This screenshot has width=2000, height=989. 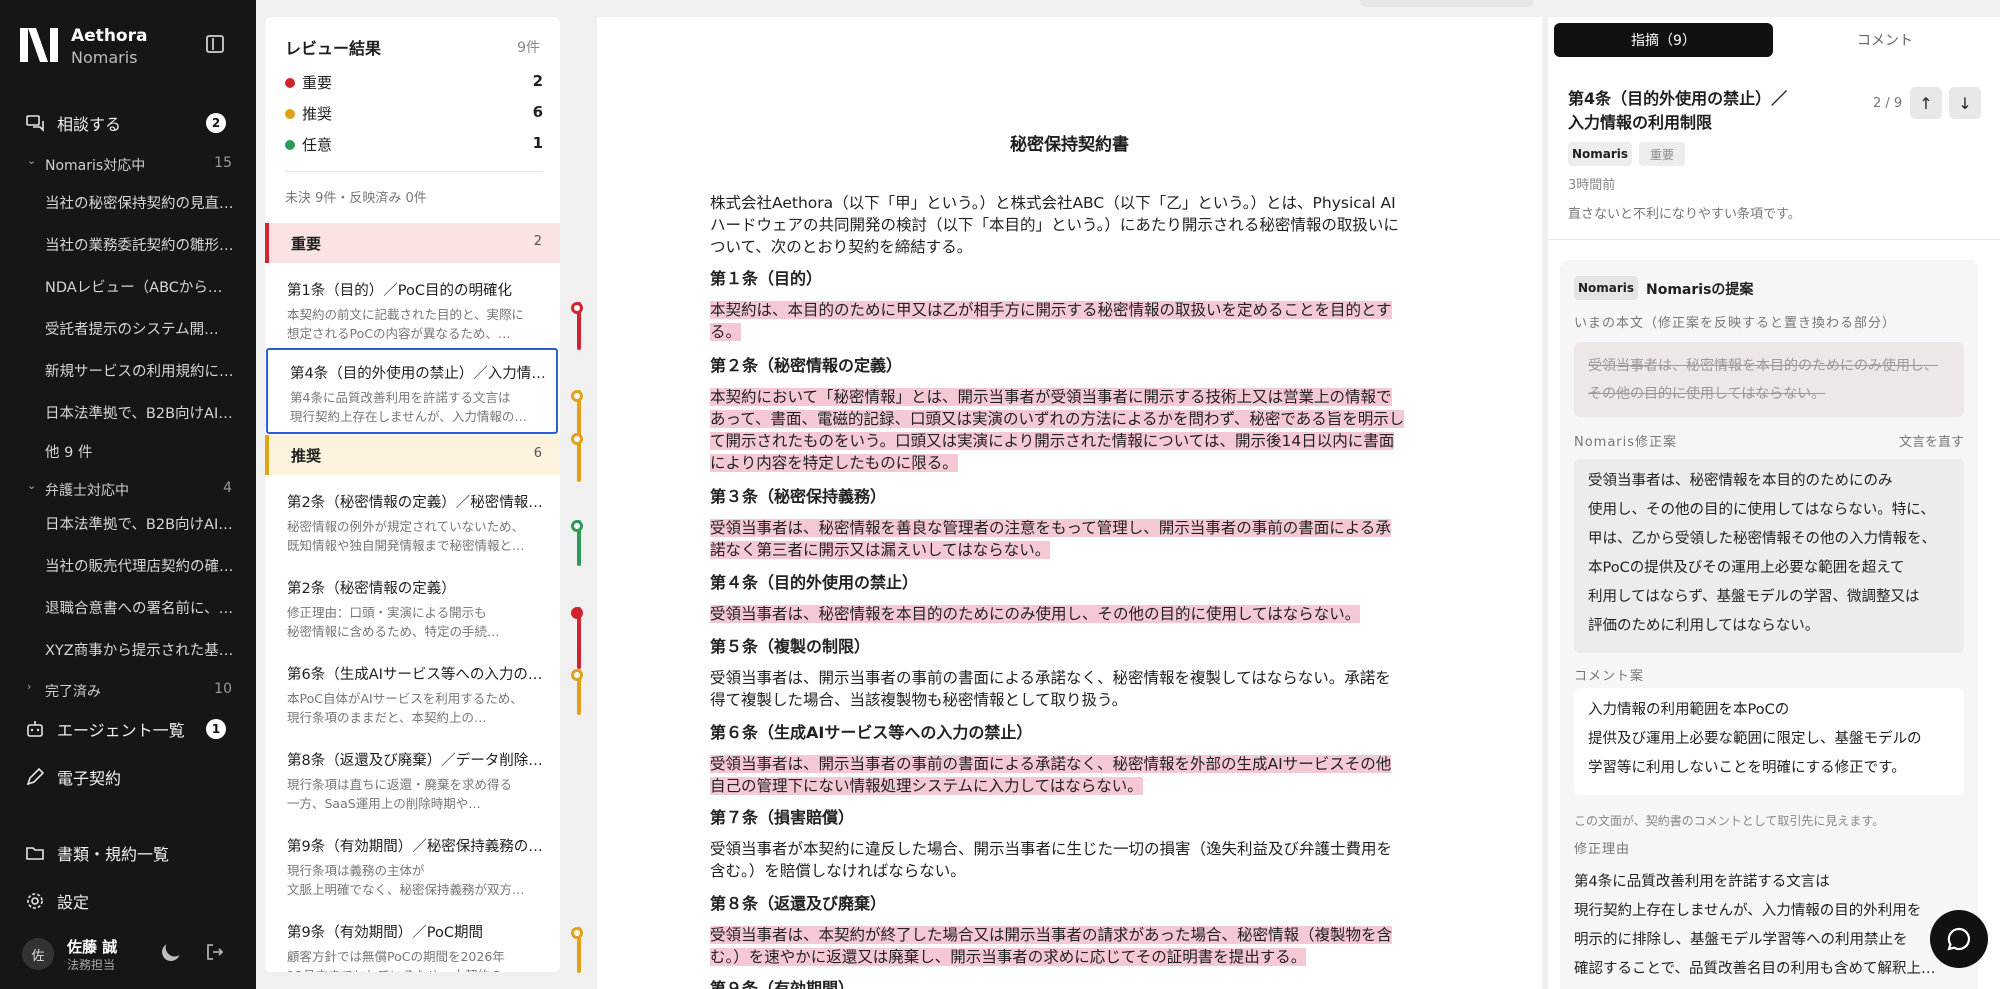 What do you see at coordinates (215, 952) in the screenshot?
I see `logout-icon` at bounding box center [215, 952].